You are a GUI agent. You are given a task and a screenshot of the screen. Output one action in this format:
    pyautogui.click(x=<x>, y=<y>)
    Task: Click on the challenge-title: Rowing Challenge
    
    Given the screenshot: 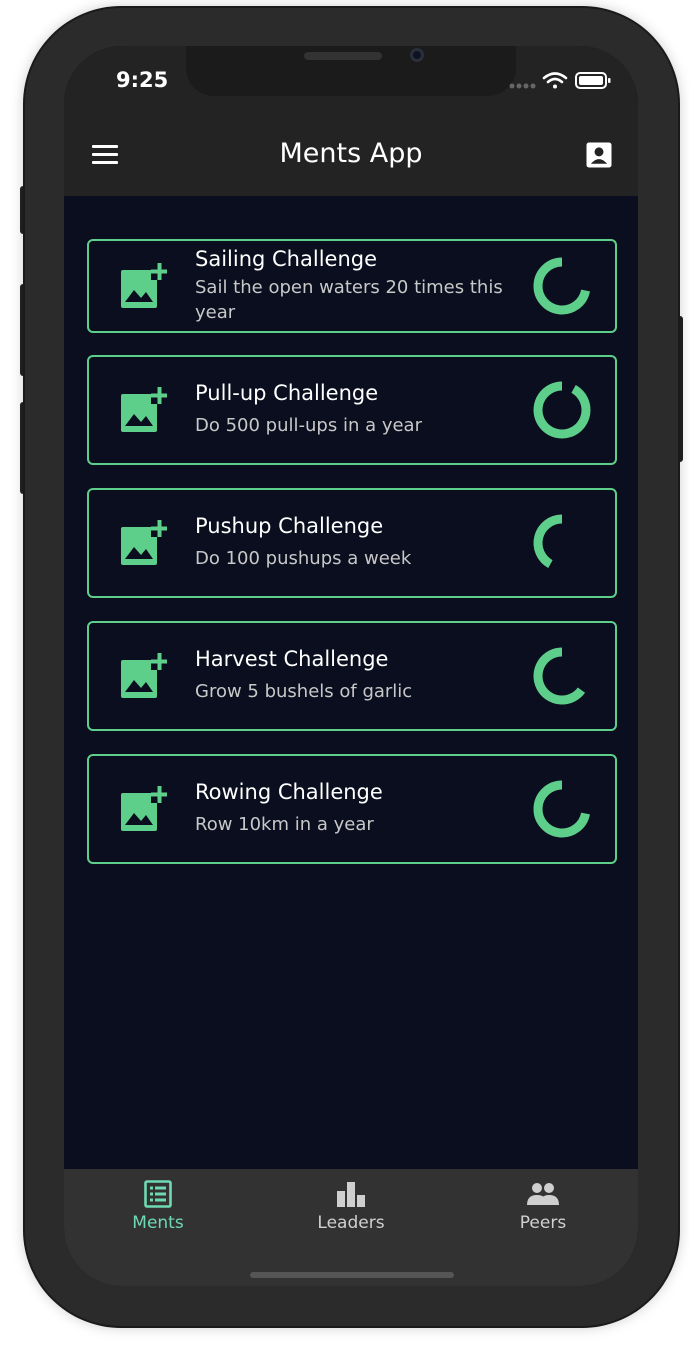 What is the action you would take?
    pyautogui.click(x=289, y=792)
    